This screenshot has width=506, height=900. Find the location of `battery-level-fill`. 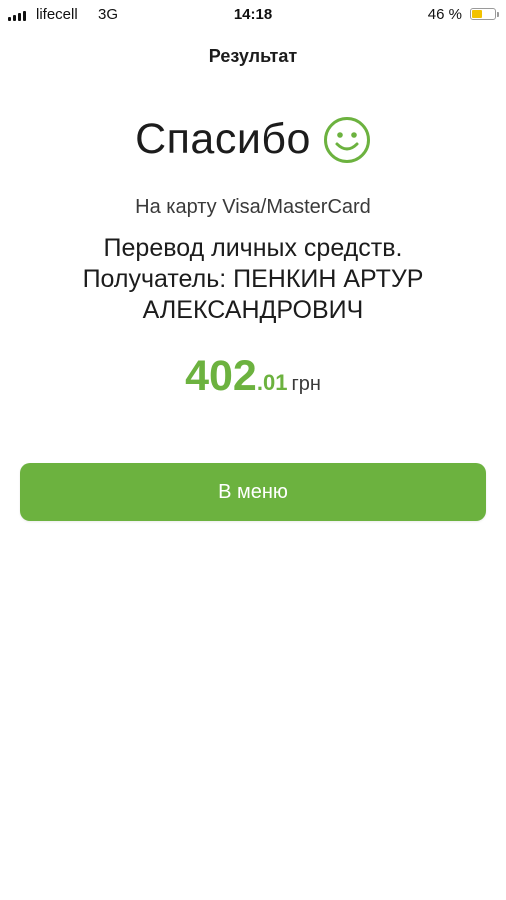

battery-level-fill is located at coordinates (477, 14).